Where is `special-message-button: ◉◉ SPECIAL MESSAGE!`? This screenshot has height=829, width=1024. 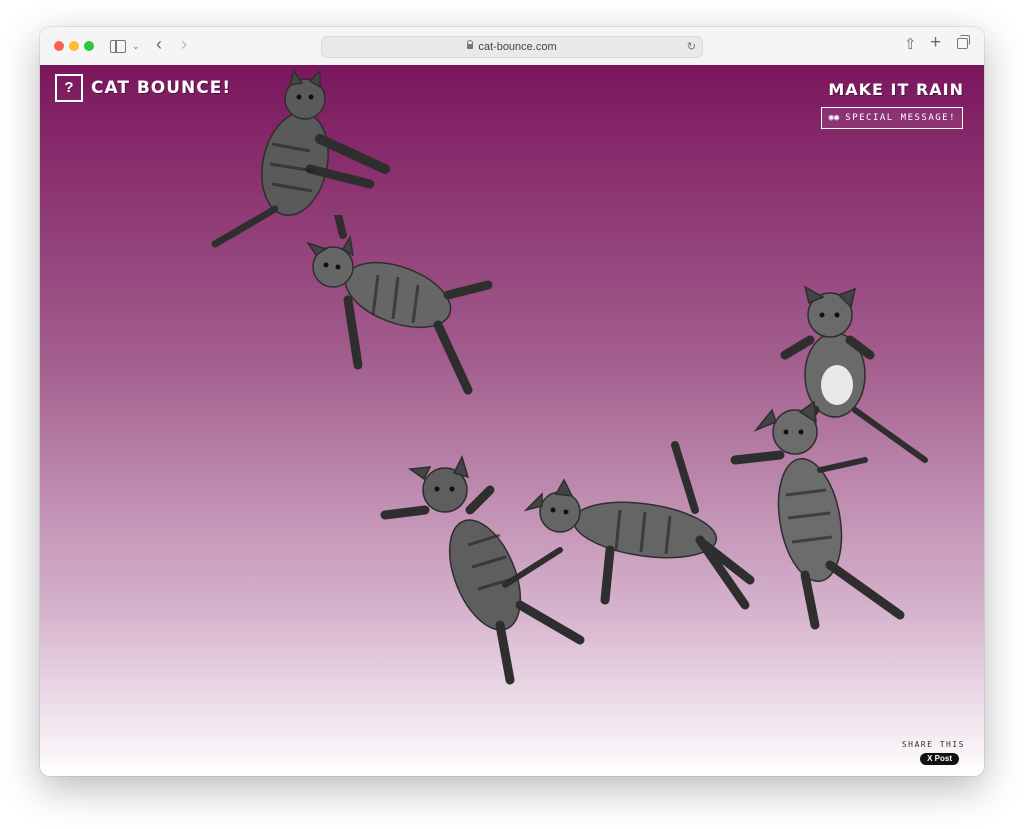
special-message-button: ◉◉ SPECIAL MESSAGE! is located at coordinates (892, 118).